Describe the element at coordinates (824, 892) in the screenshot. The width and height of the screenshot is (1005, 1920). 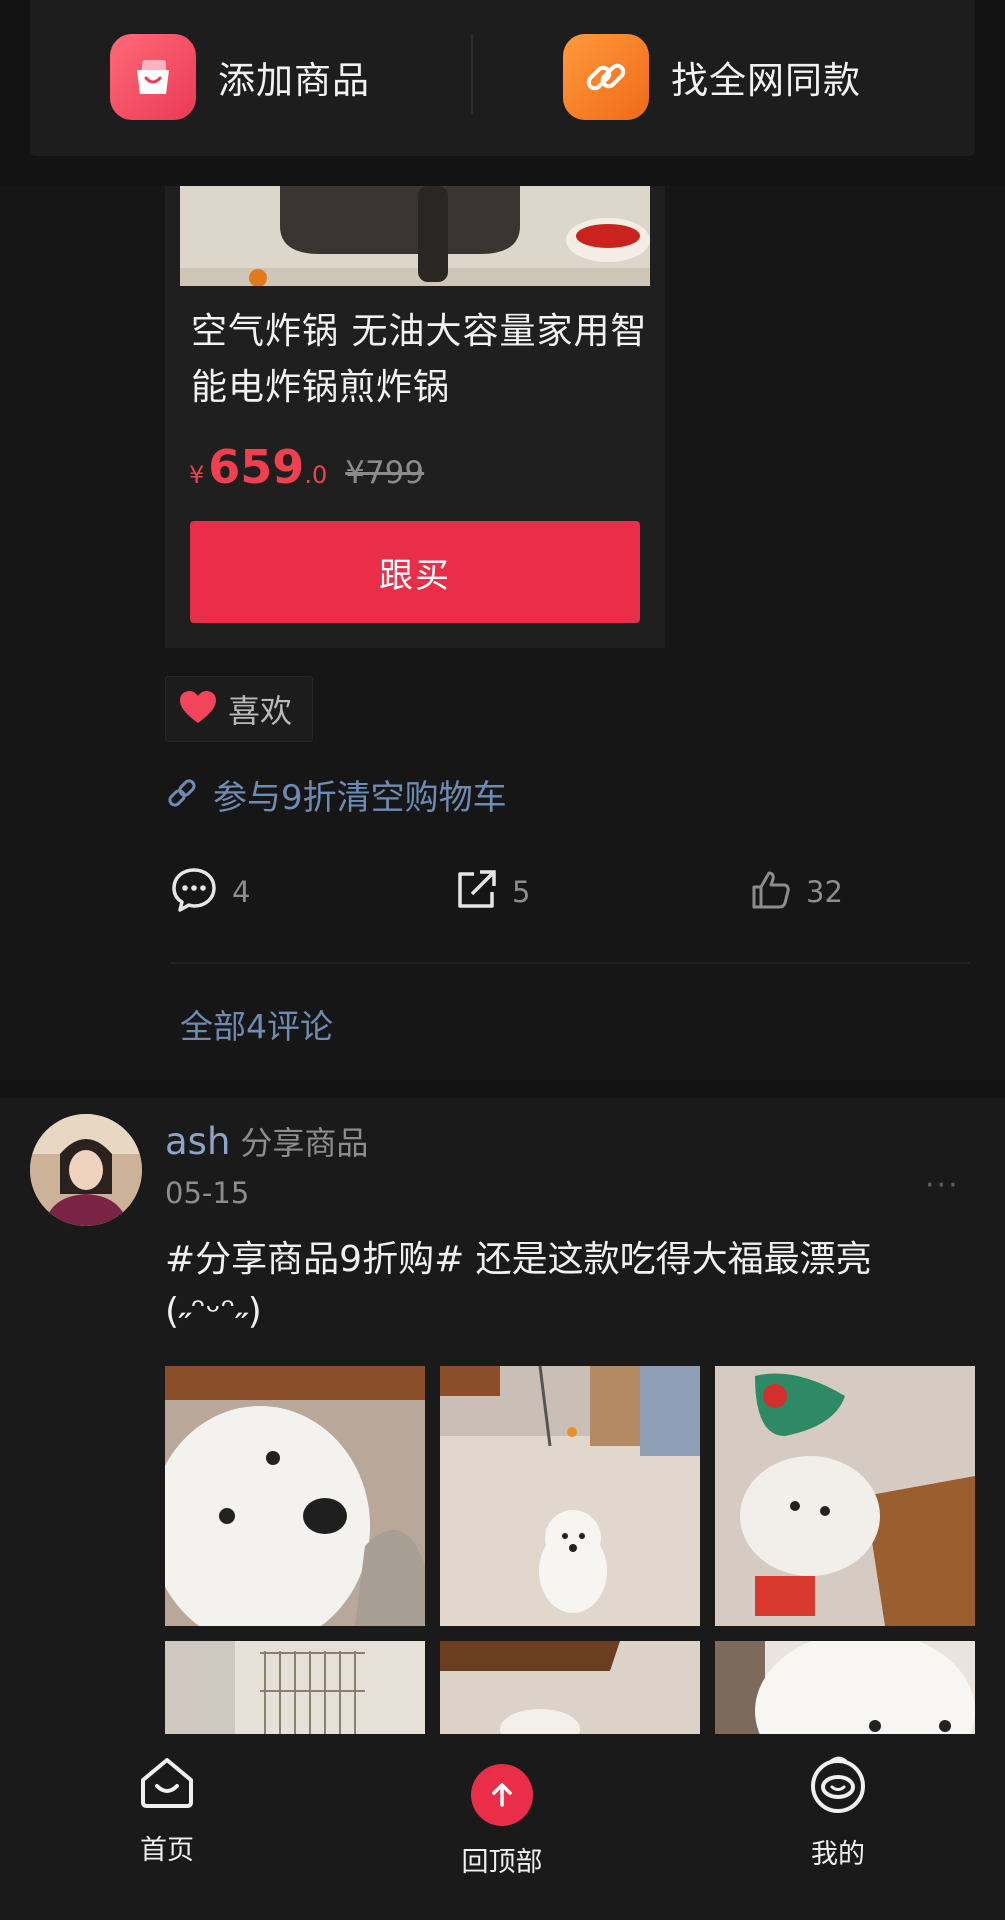
I see `like-count: 32` at that location.